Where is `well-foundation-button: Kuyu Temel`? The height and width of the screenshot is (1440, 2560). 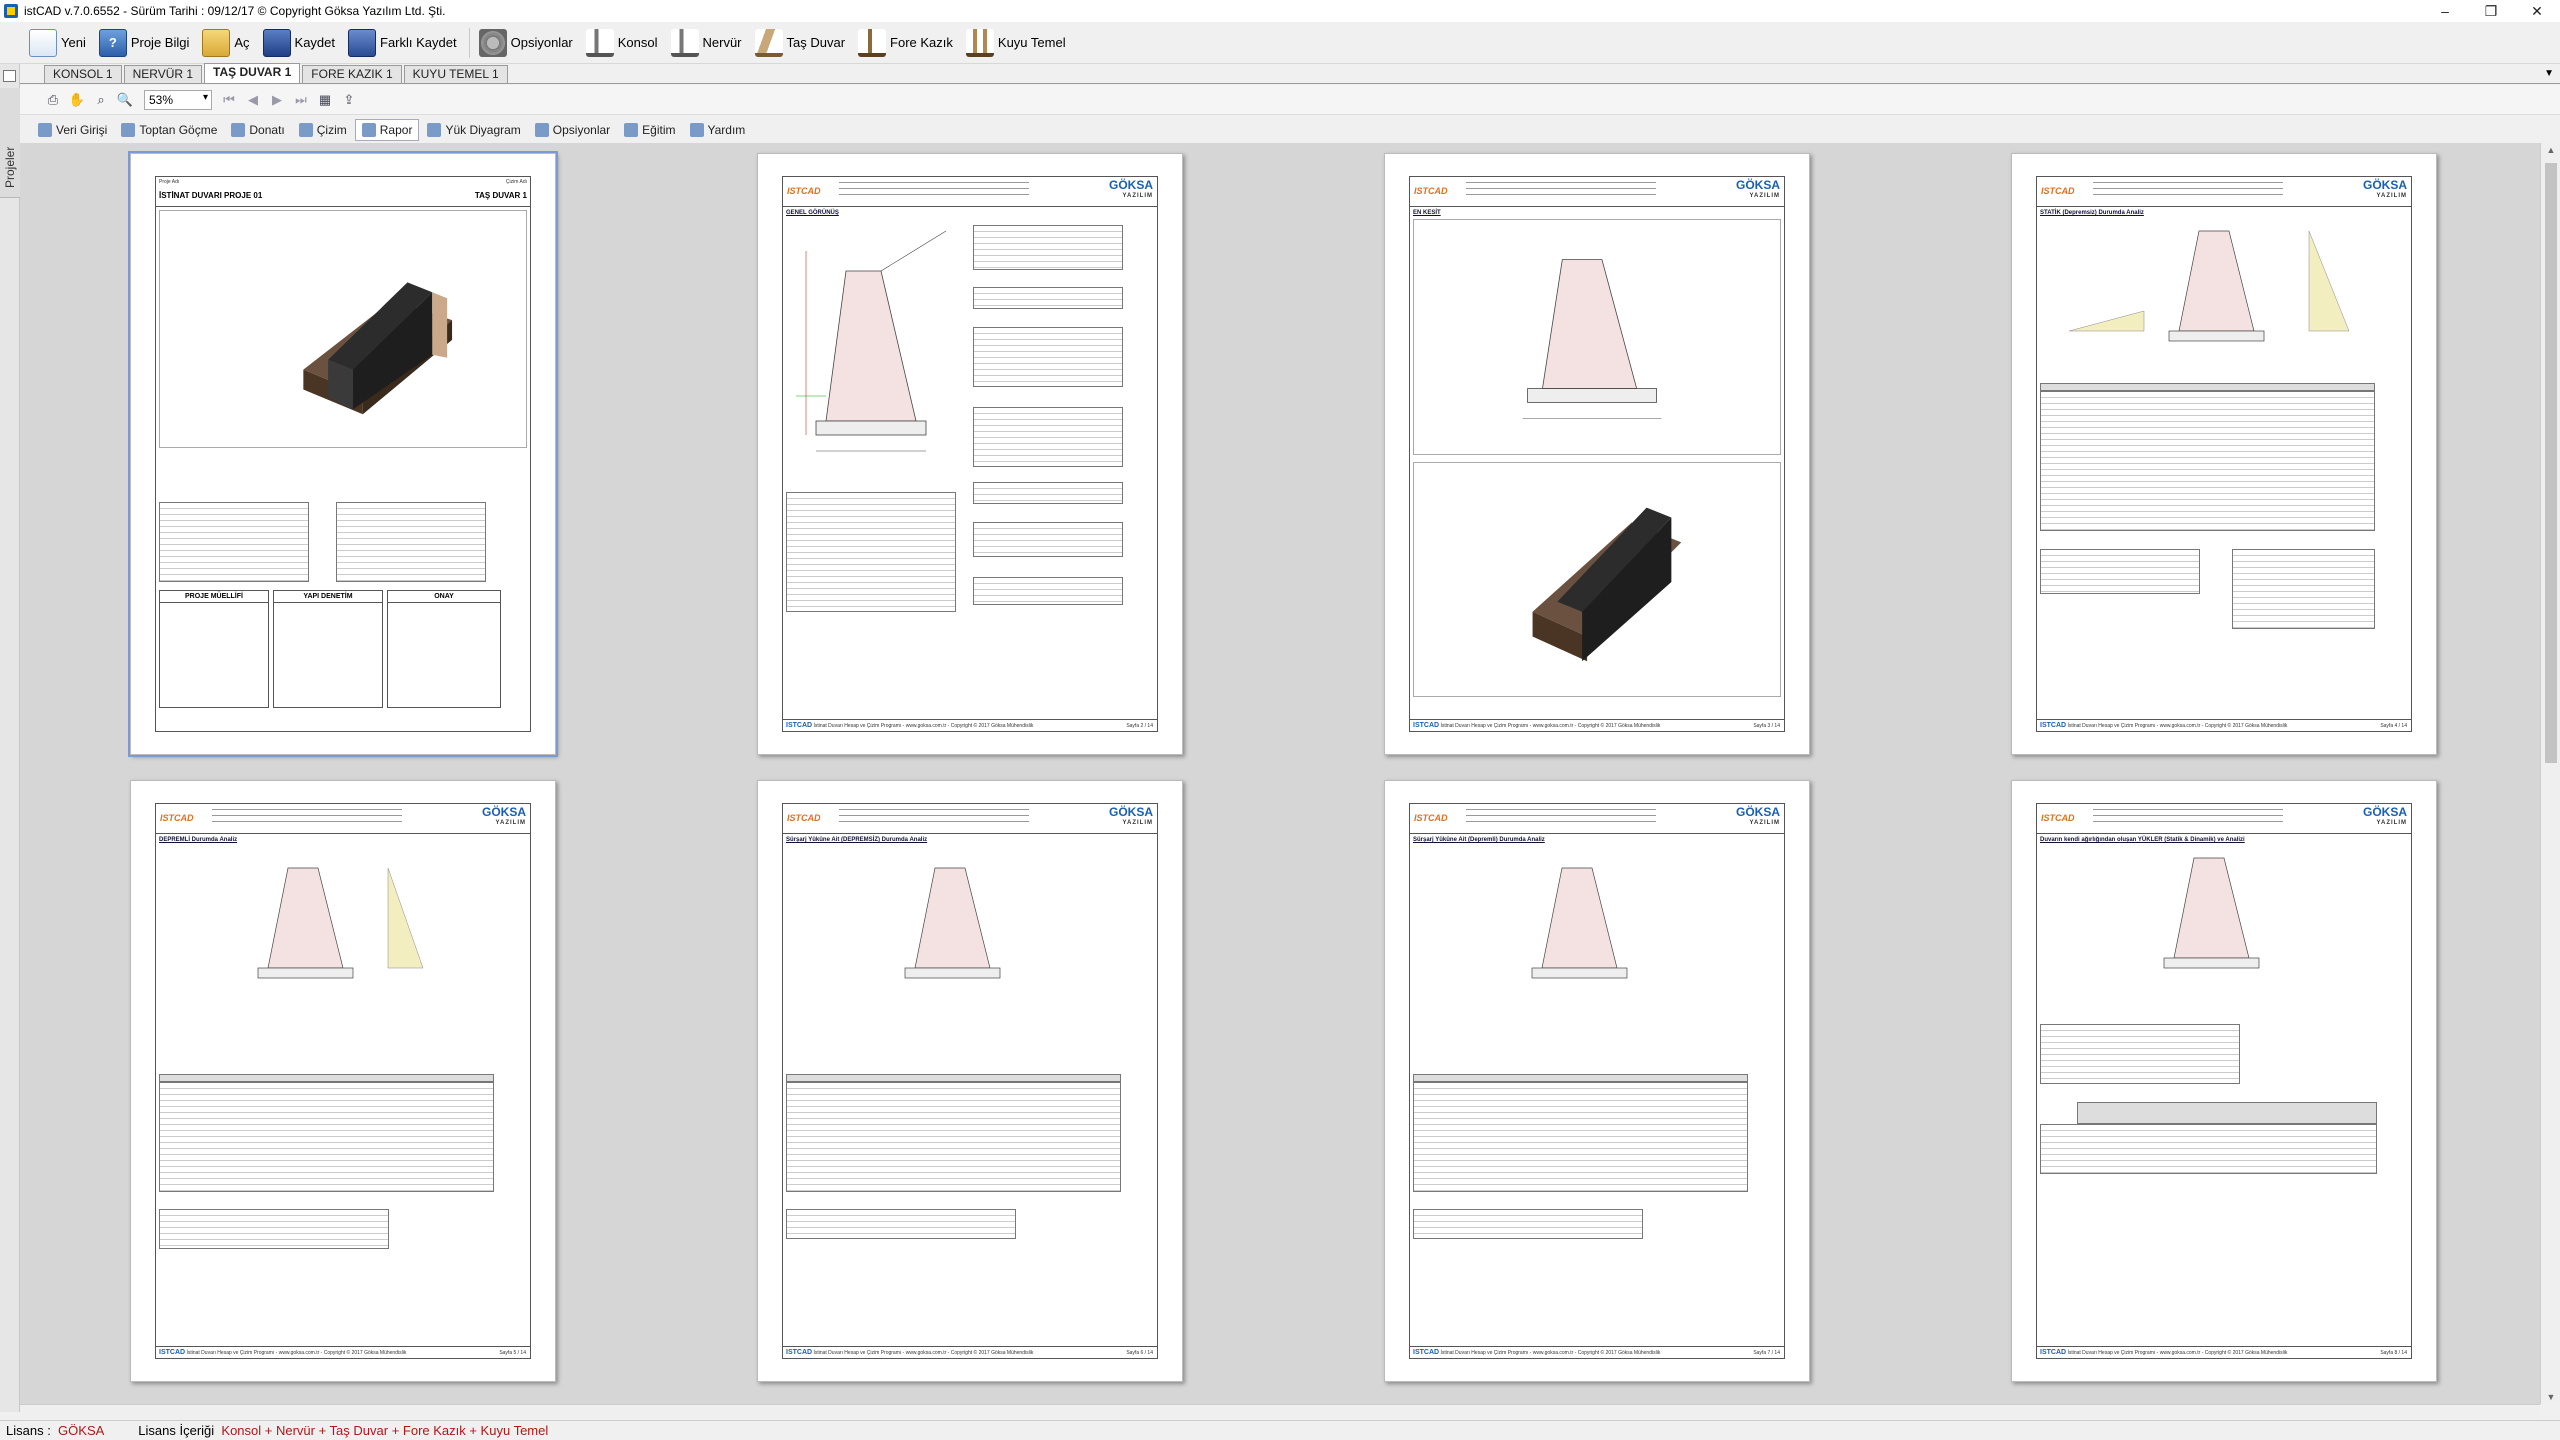 well-foundation-button: Kuyu Temel is located at coordinates (1016, 43).